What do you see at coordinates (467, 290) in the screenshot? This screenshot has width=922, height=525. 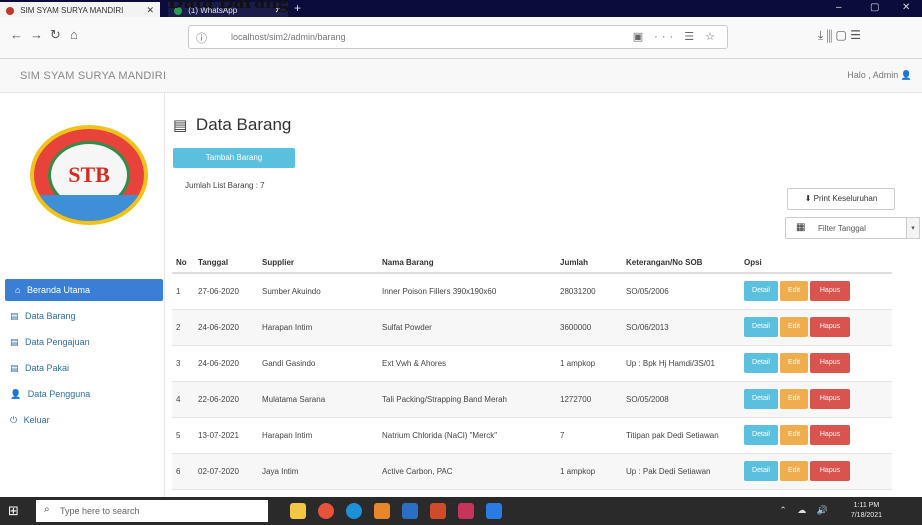 I see `cell-item-name: Inner Poison Fillers 390x190x60` at bounding box center [467, 290].